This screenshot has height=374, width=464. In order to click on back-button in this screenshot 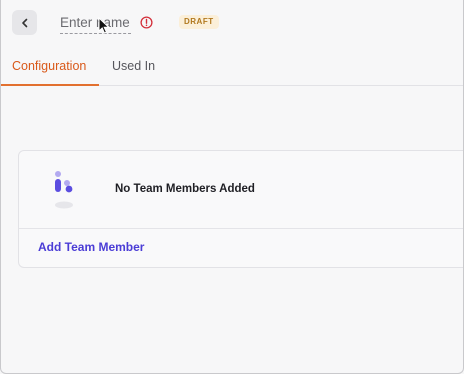, I will do `click(24, 22)`.